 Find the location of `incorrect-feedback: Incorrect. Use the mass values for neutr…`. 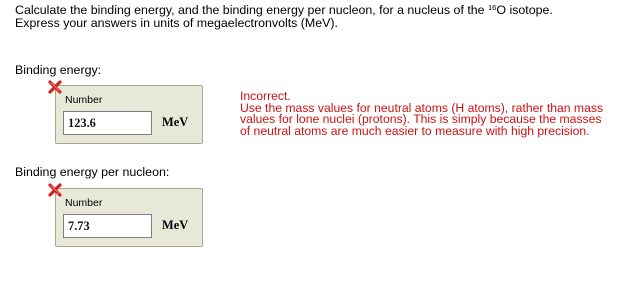

incorrect-feedback: Incorrect. Use the mass values for neutr… is located at coordinates (430, 114).